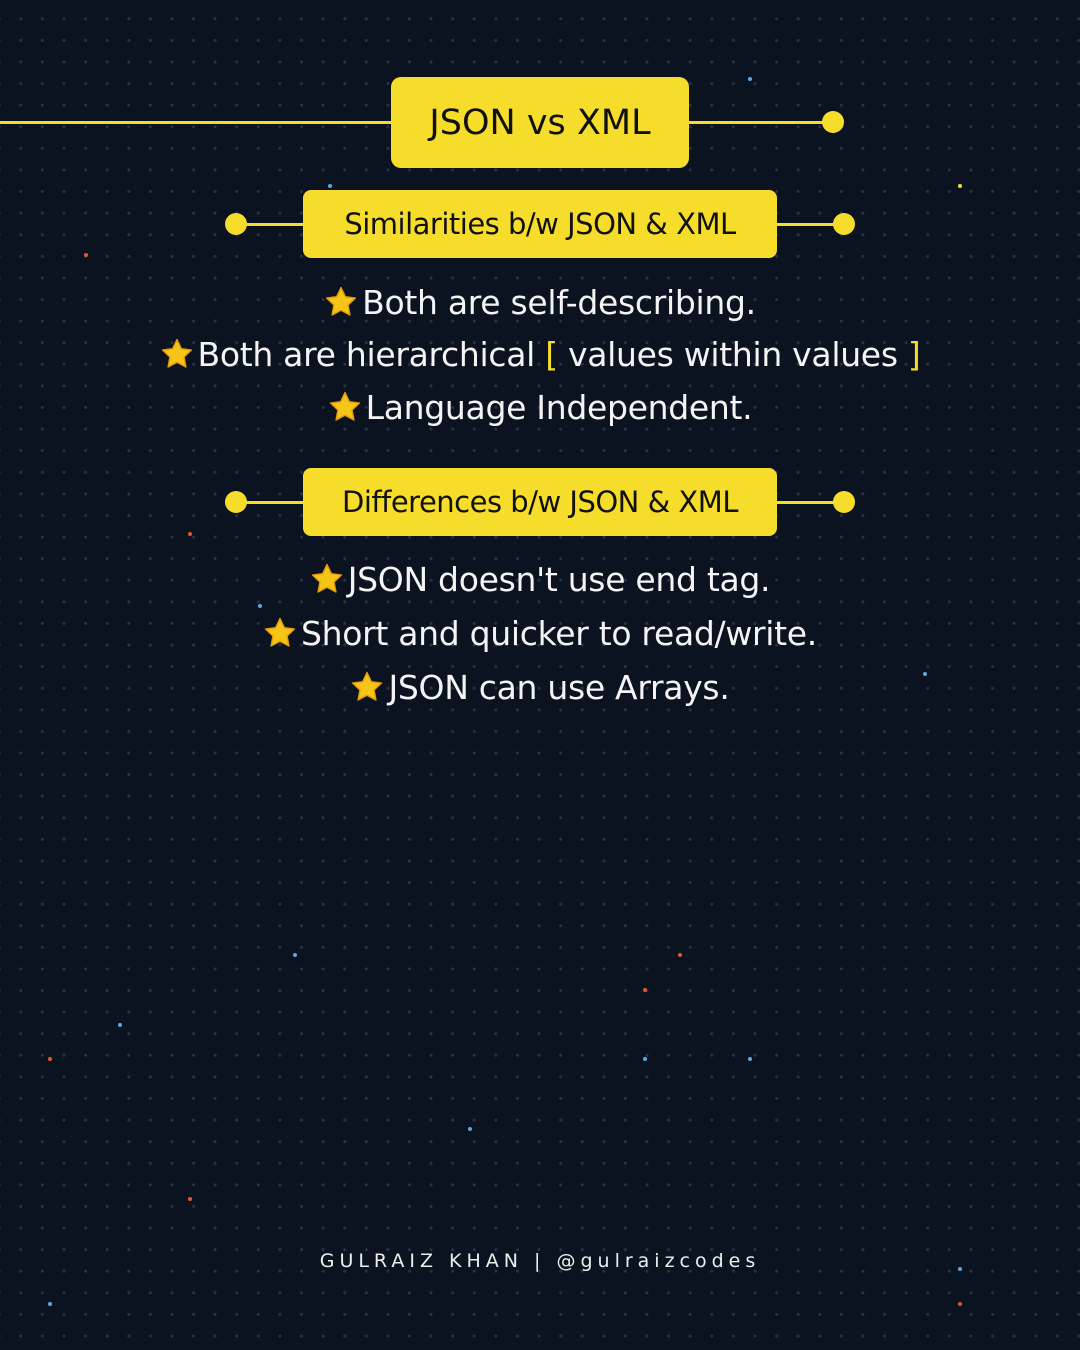  Describe the element at coordinates (551, 354) in the screenshot. I see `bracket-open: [` at that location.